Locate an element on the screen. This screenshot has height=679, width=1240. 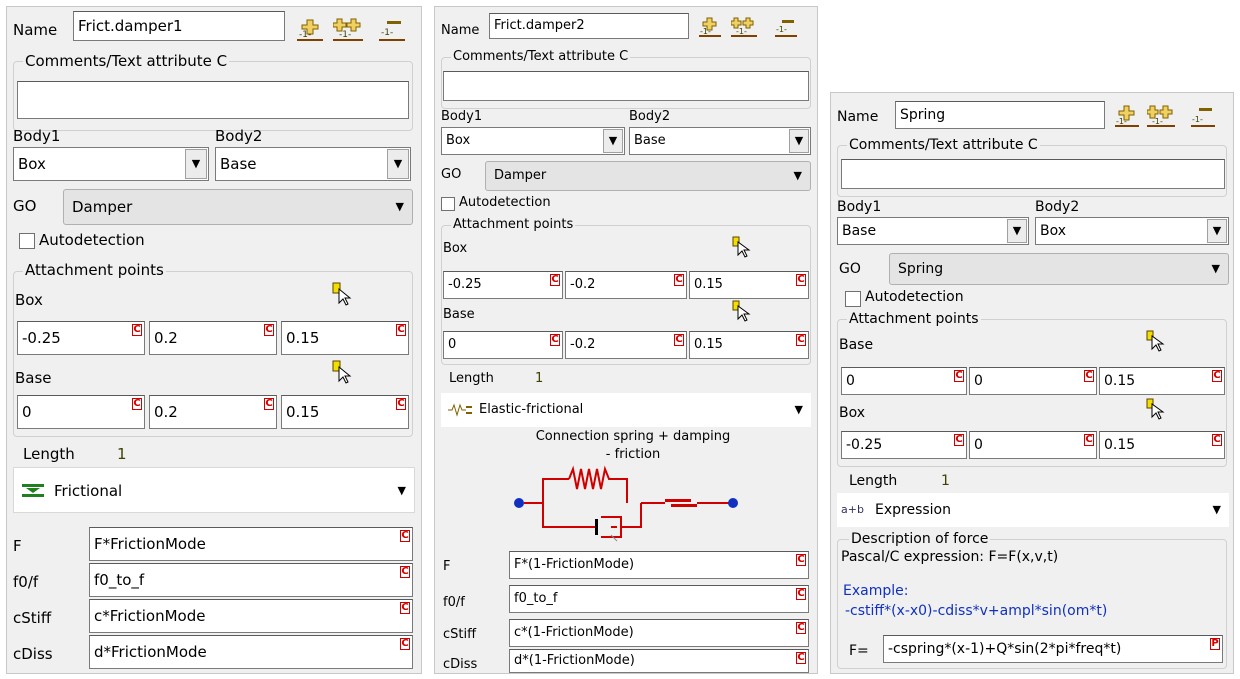
point1-y-input: 0C is located at coordinates (1033, 381).